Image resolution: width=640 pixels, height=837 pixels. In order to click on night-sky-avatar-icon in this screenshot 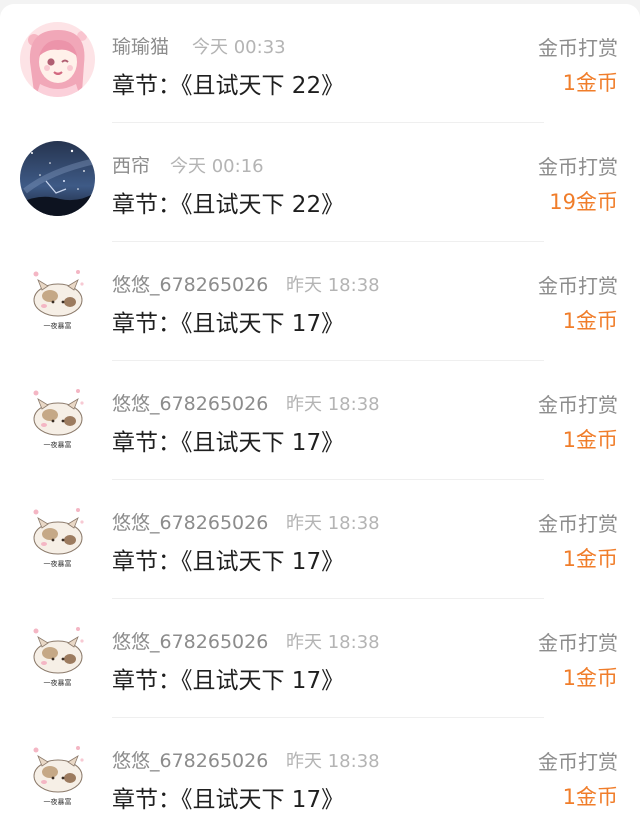, I will do `click(57, 178)`.